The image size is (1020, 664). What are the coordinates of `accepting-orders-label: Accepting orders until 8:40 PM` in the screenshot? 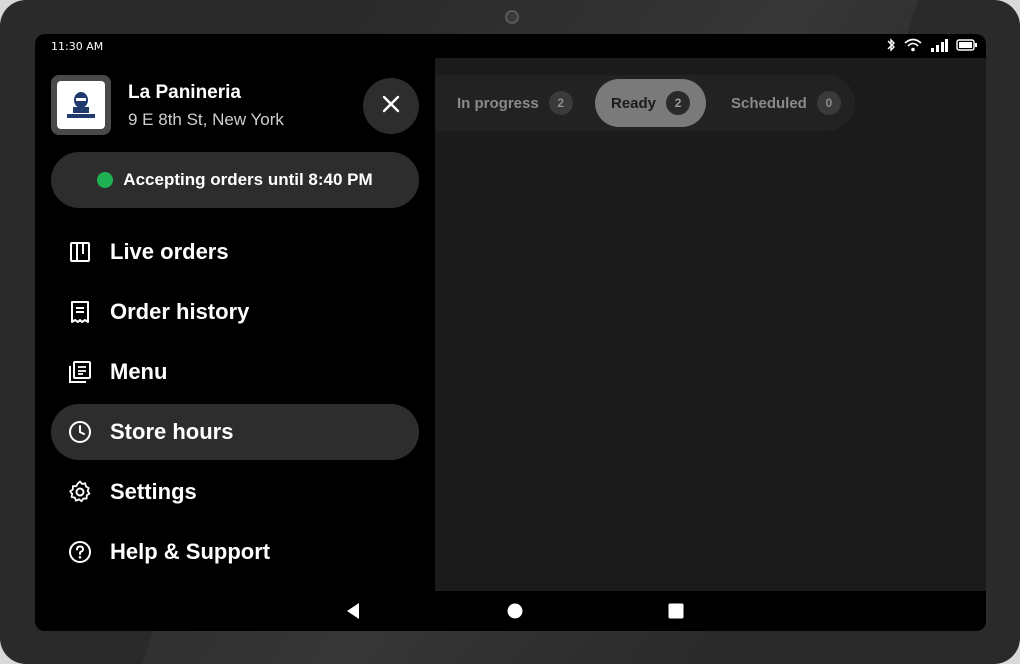 It's located at (248, 179).